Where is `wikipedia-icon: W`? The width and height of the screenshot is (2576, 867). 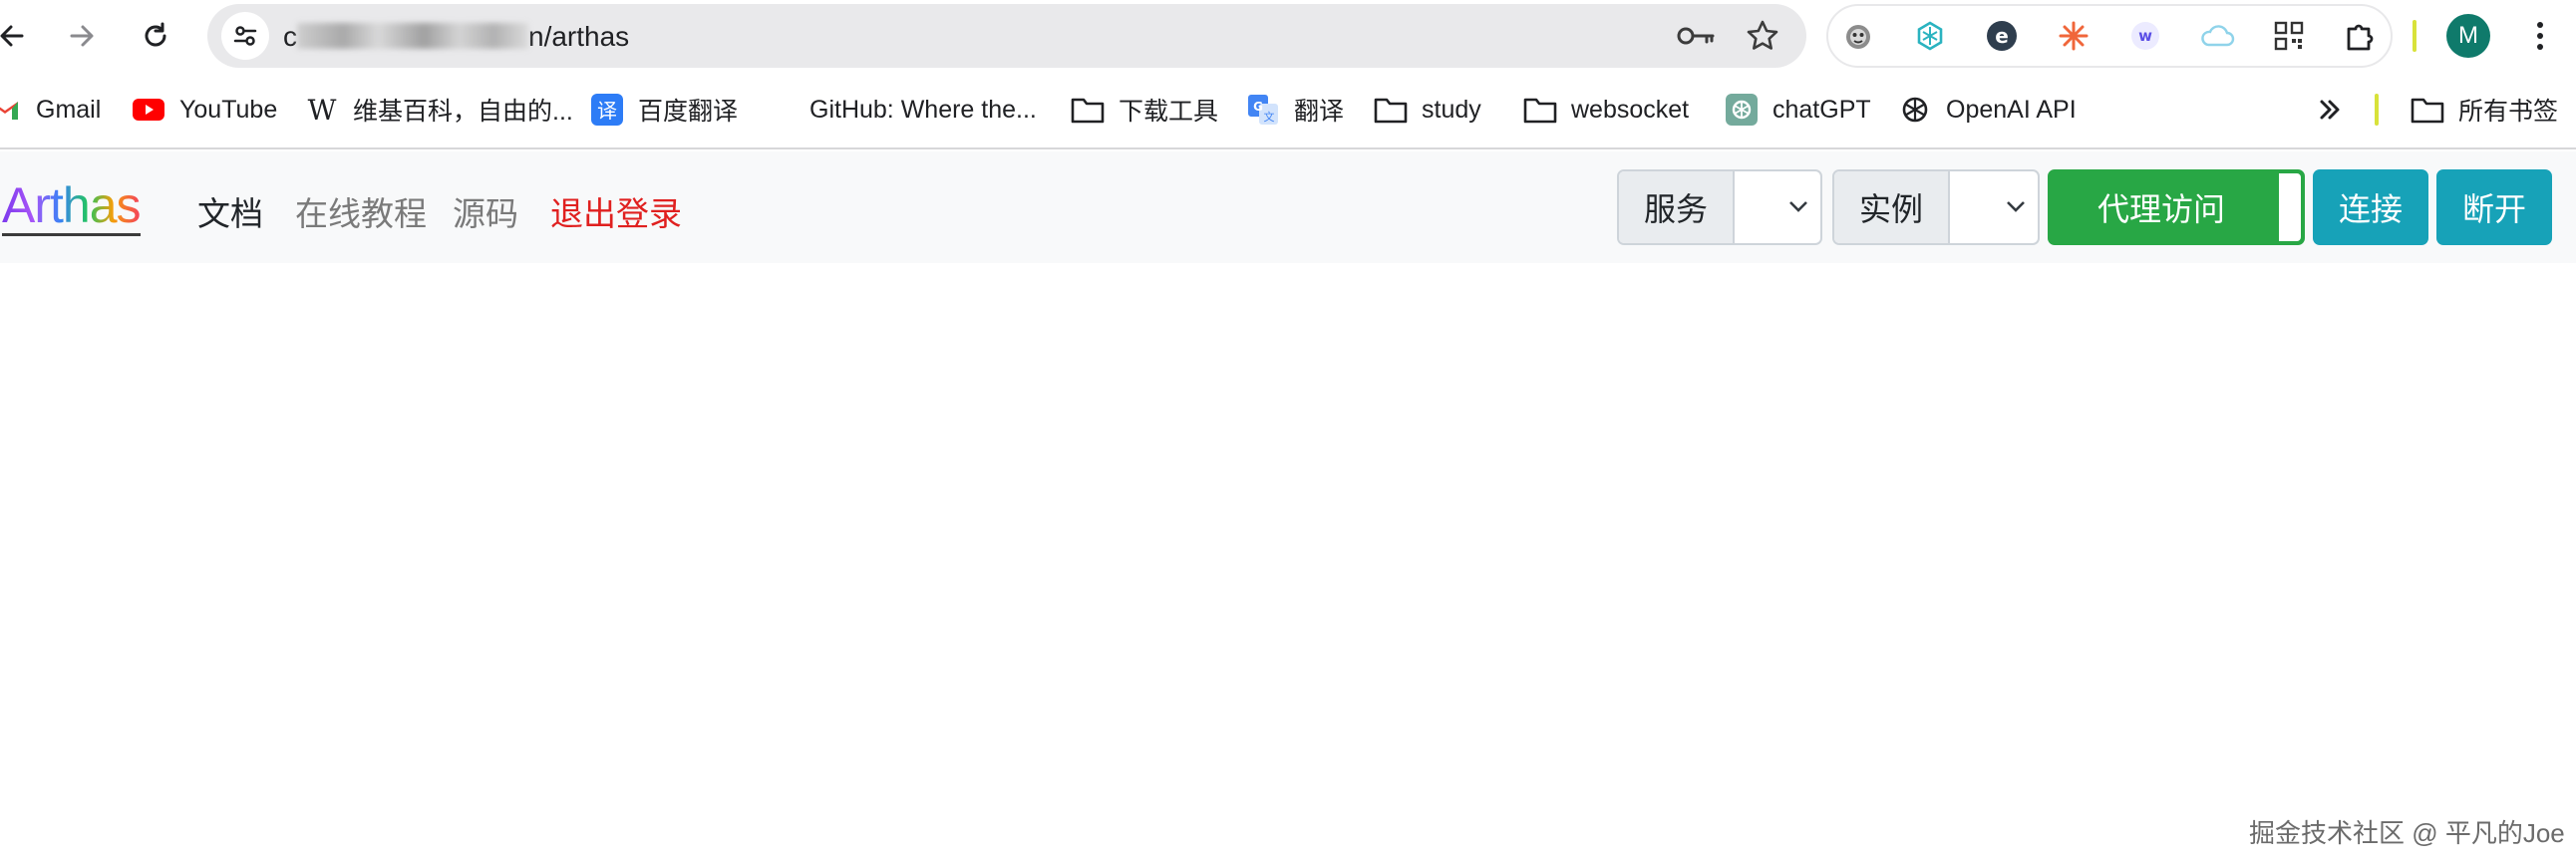
wikipedia-icon: W is located at coordinates (322, 110).